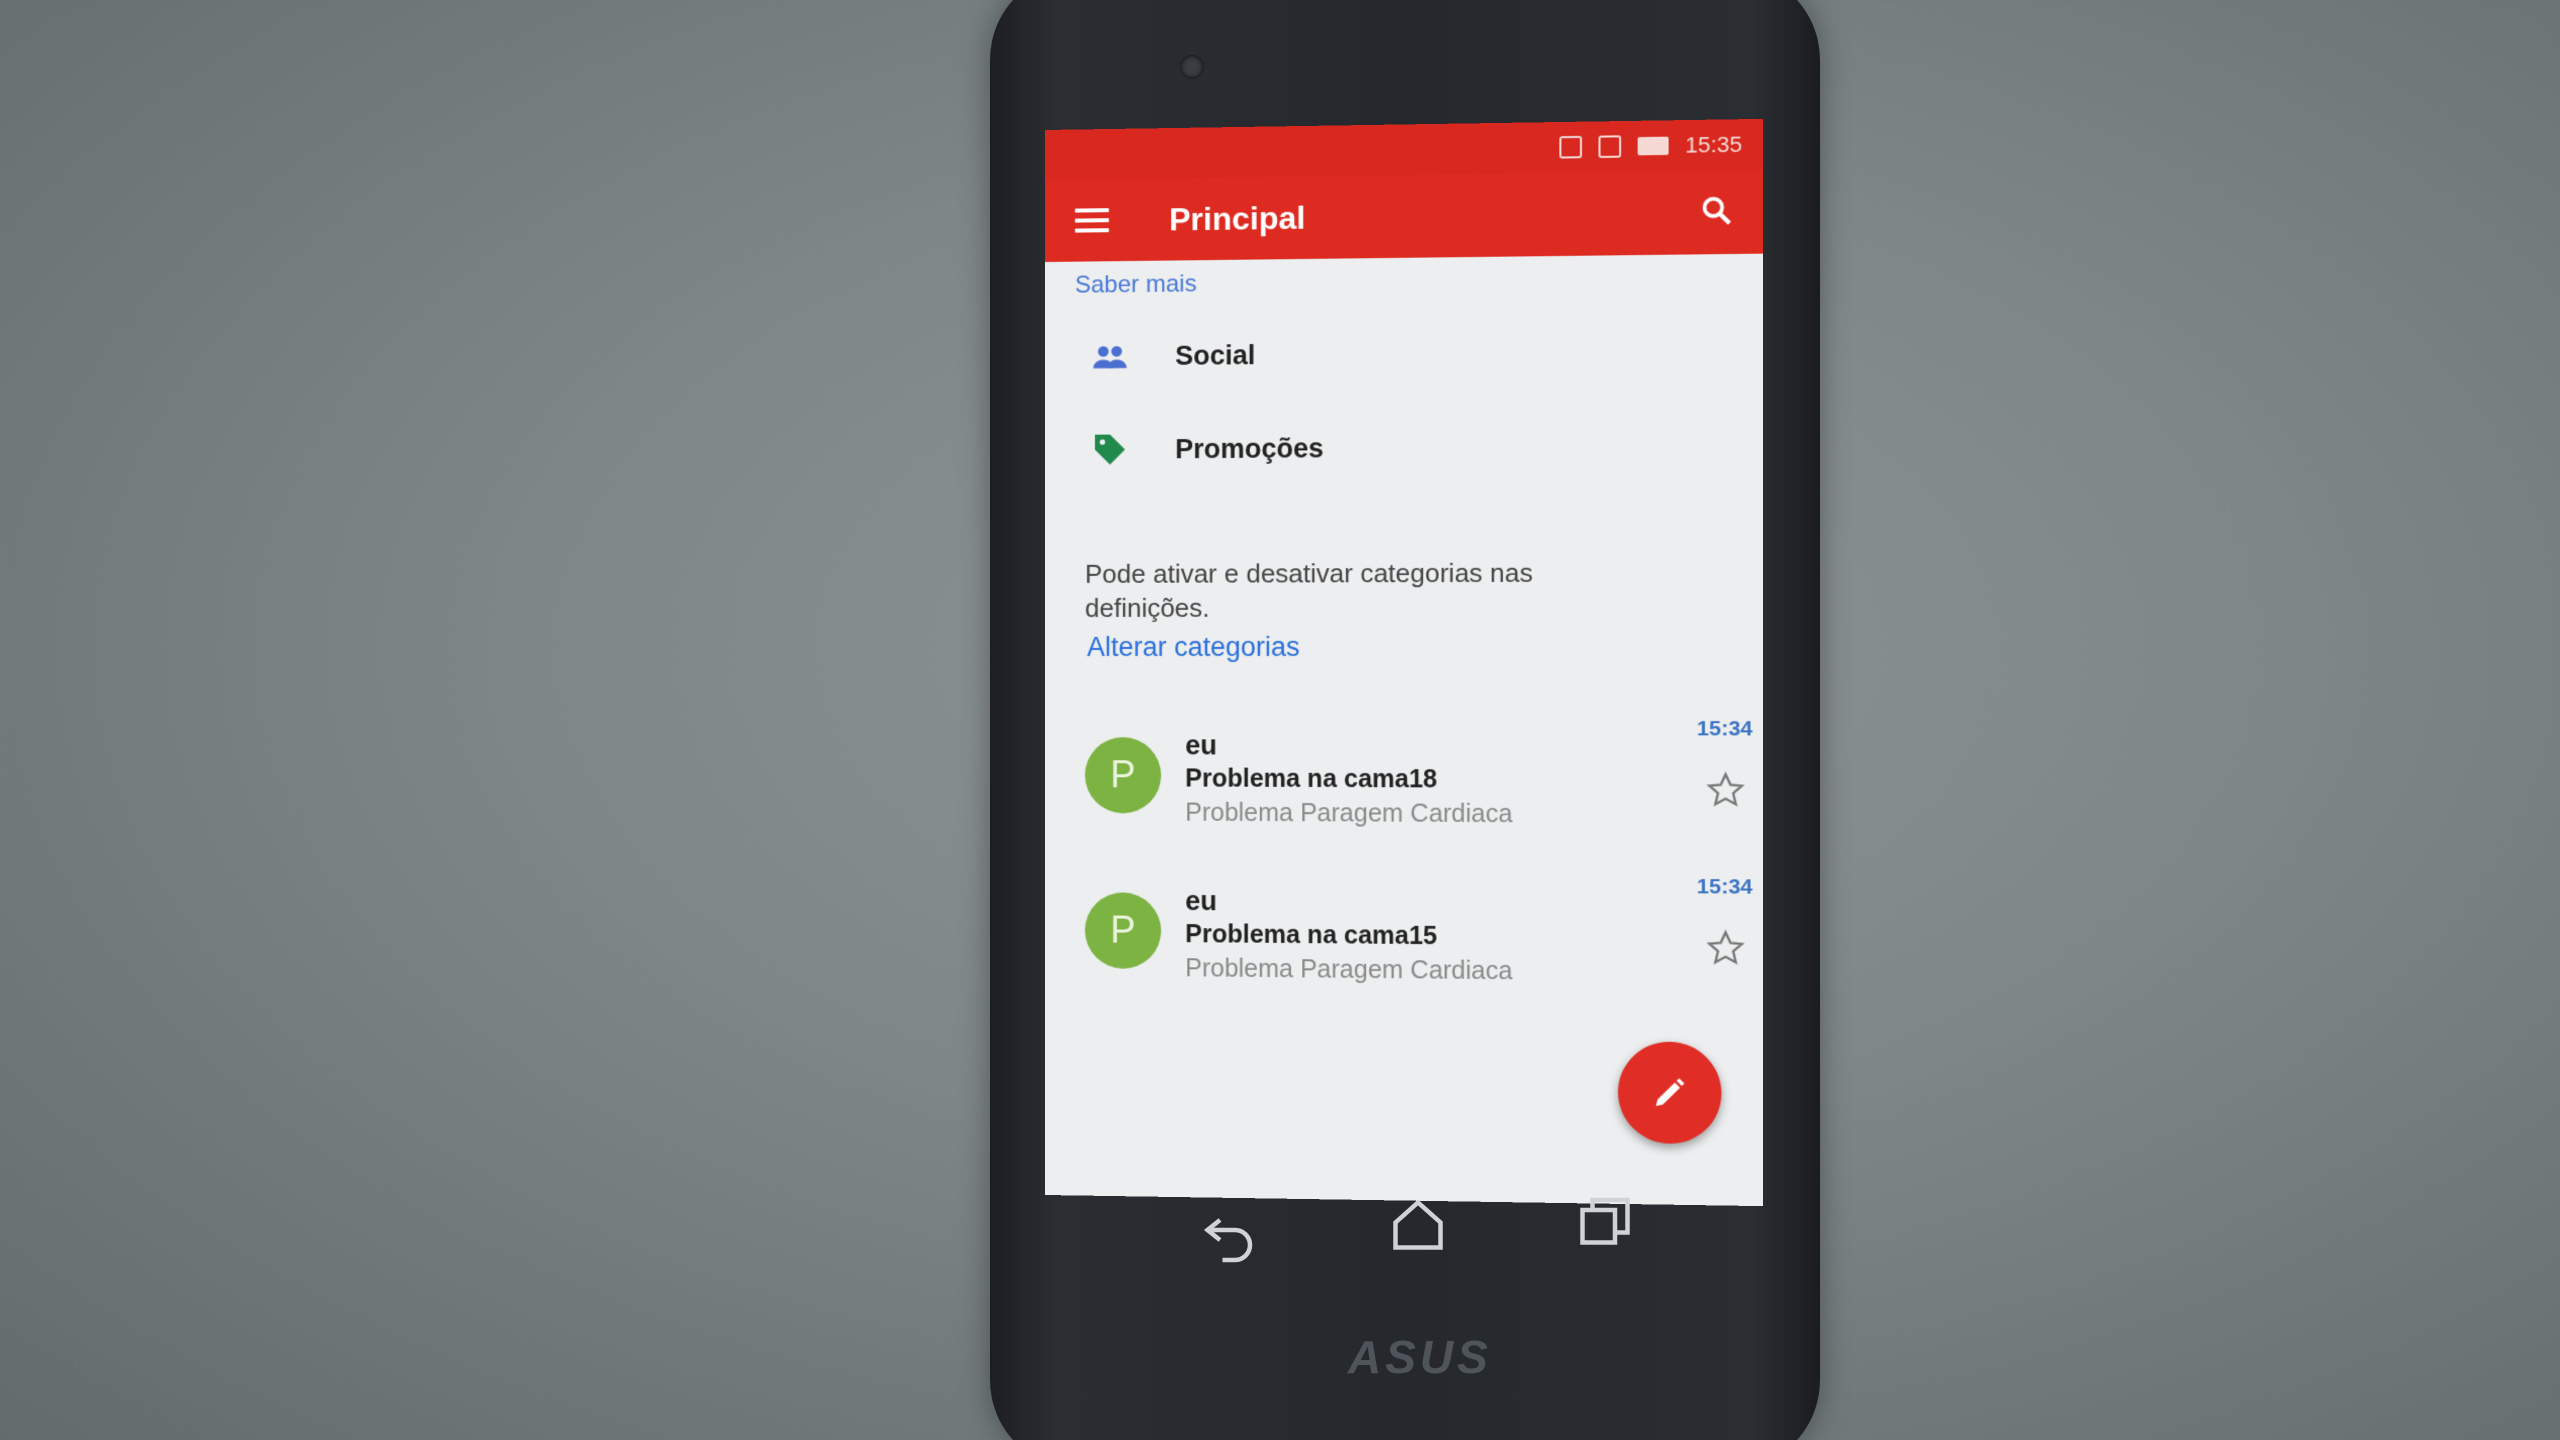 This screenshot has height=1440, width=2560. Describe the element at coordinates (1311, 779) in the screenshot. I see `email-subject: Problema na cama18` at that location.